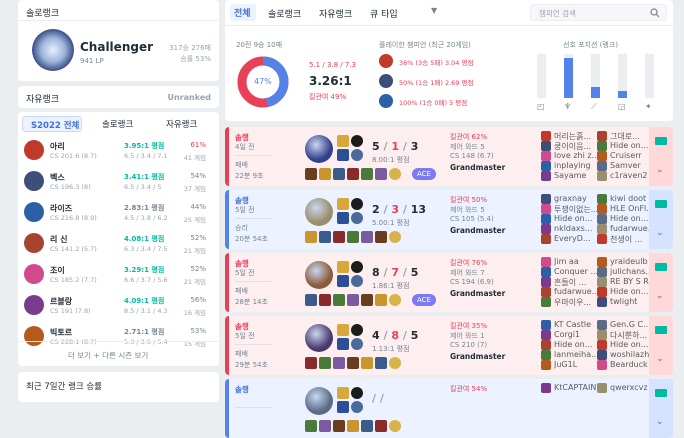  Describe the element at coordinates (449, 408) in the screenshot. I see `match-card: 솔랭 / / 킬관여 54% KtCAPTAIN qwerxcvz ⌄` at that location.